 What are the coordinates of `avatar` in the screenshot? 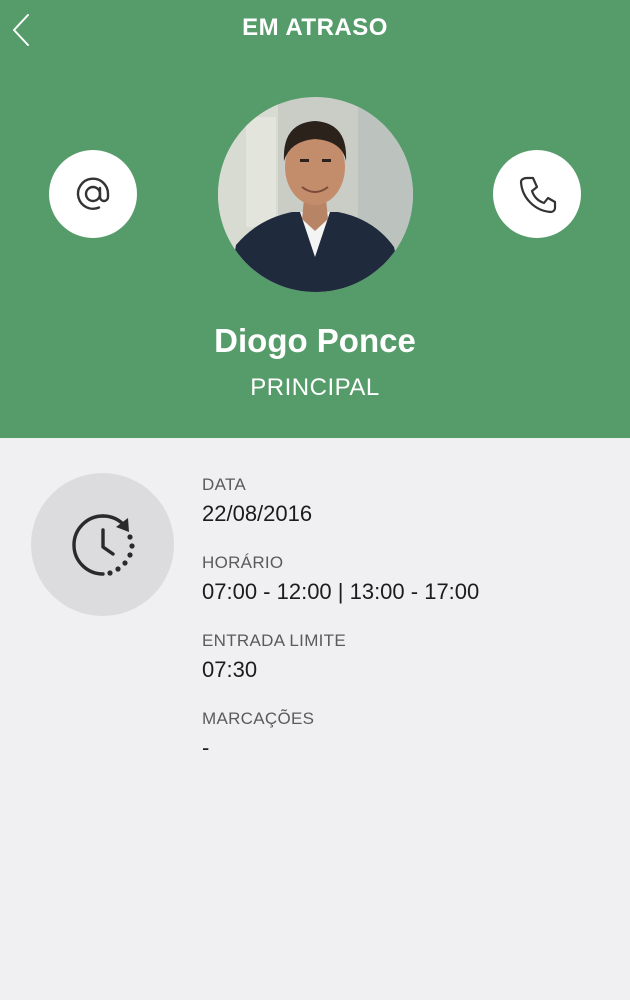 It's located at (315, 194).